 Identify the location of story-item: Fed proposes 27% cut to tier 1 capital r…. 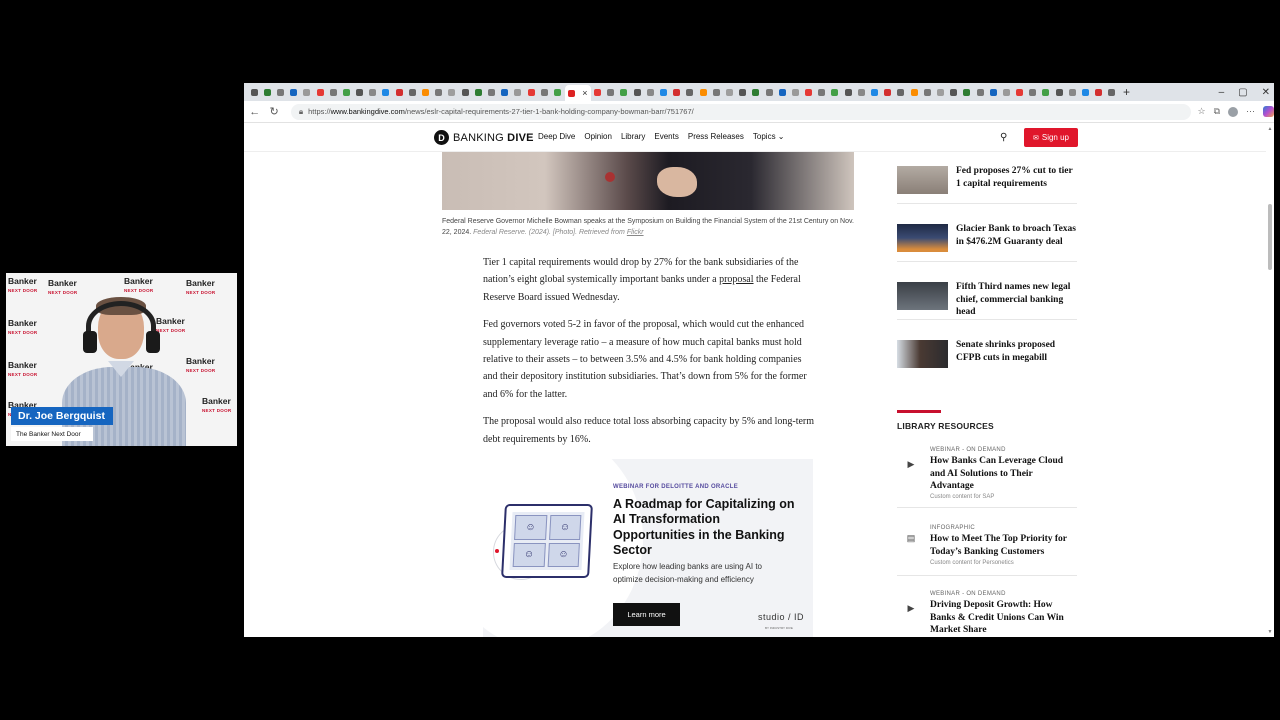
(987, 178).